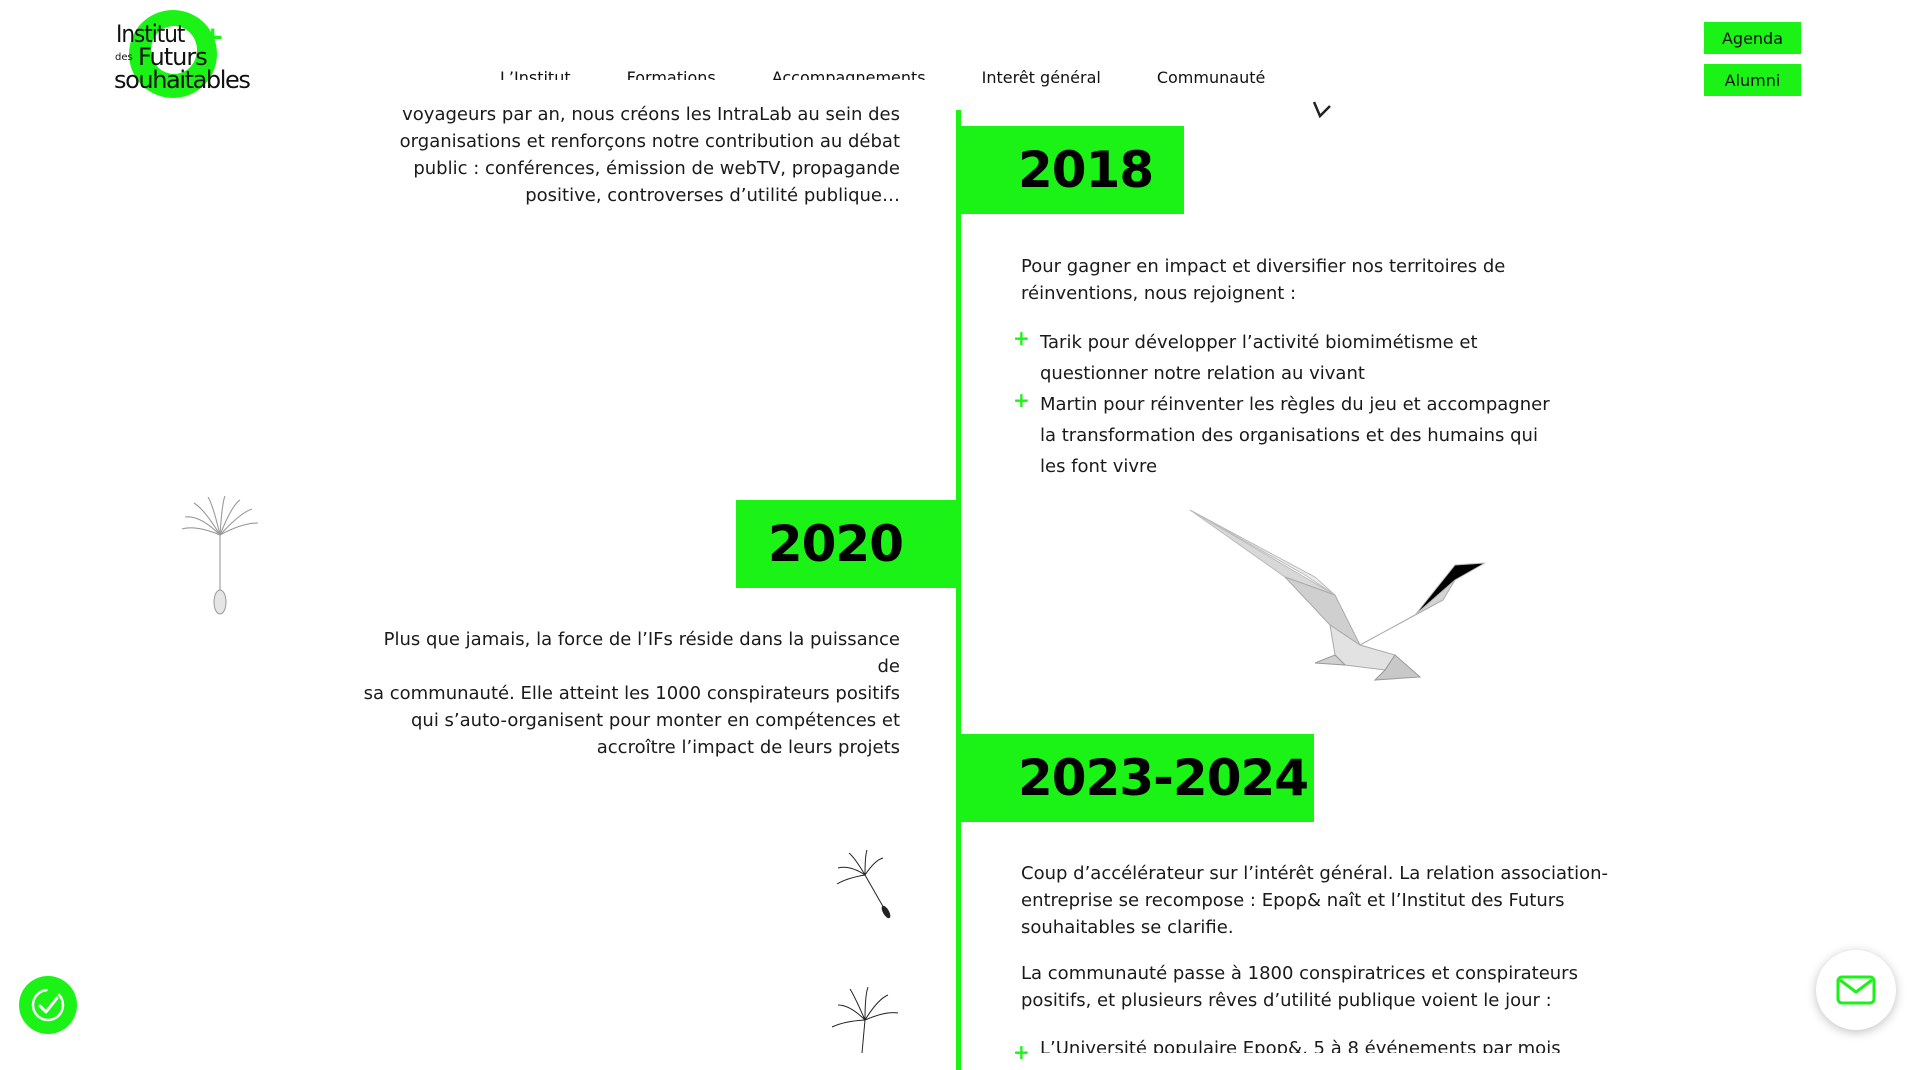  Describe the element at coordinates (1202, 373) in the screenshot. I see `list-item-line: questionner notre relation au vivant` at that location.